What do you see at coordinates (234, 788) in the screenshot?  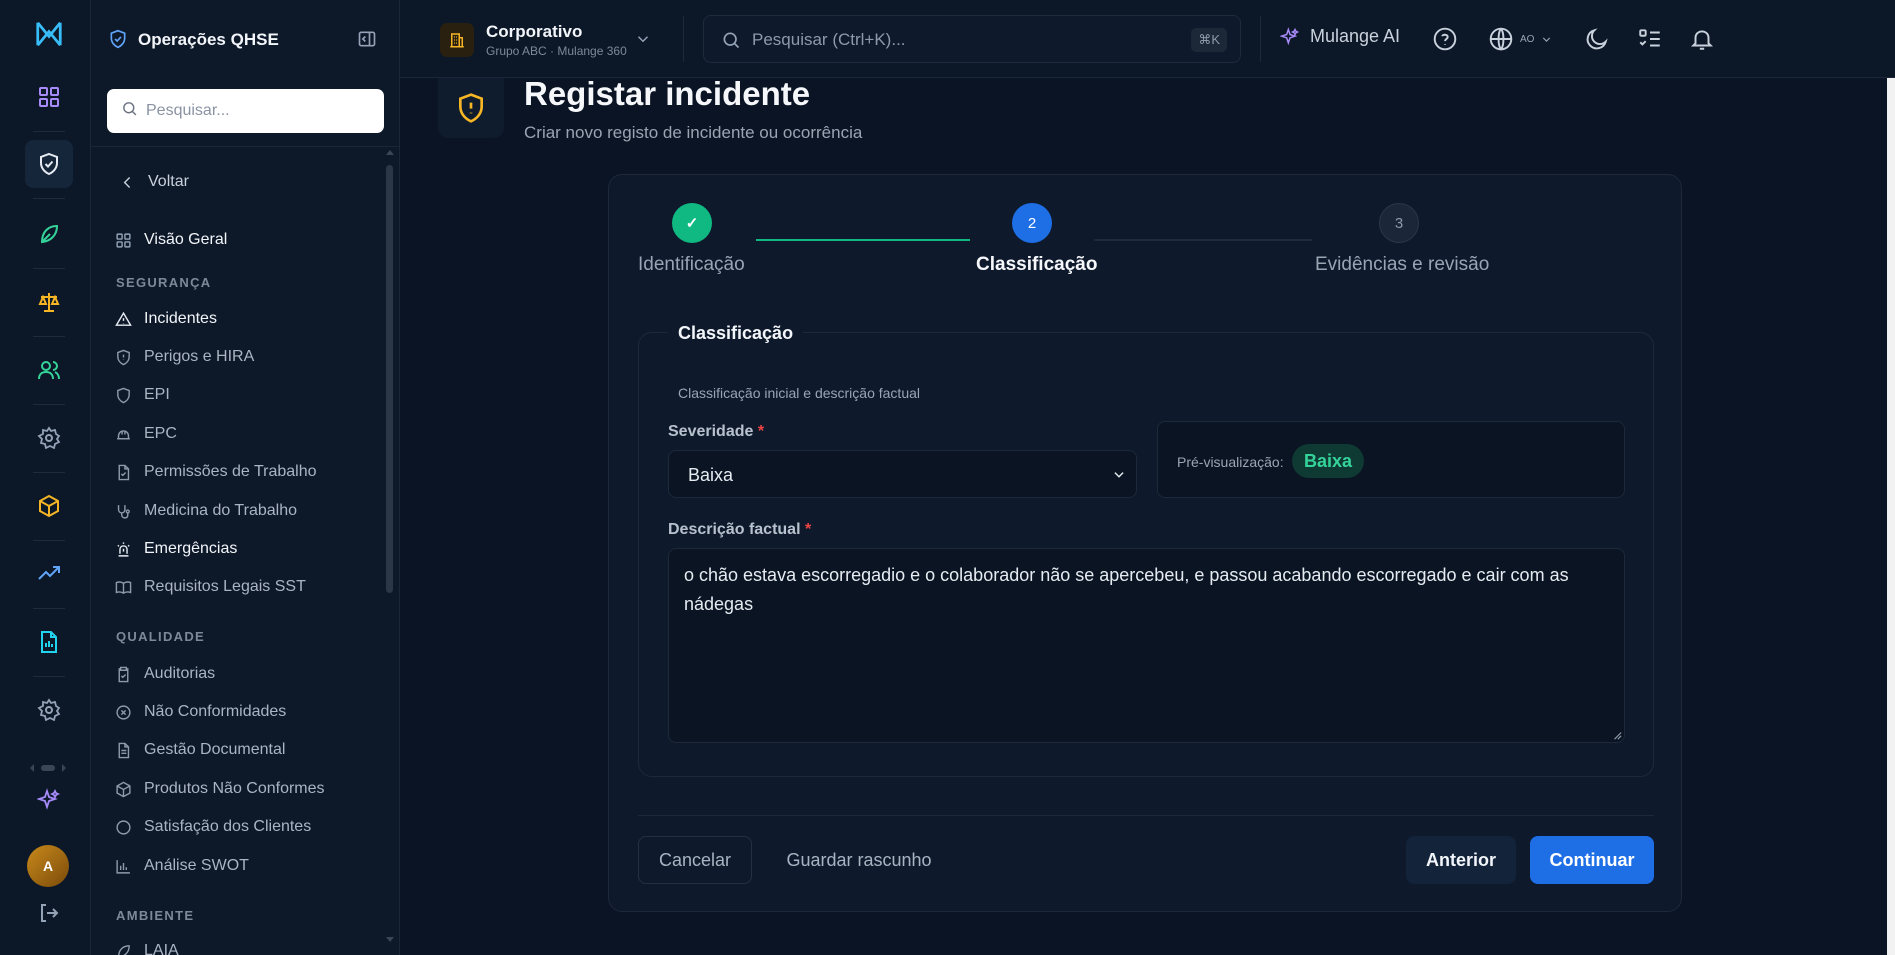 I see `sidebar-item-label: Produtos Não Conformes` at bounding box center [234, 788].